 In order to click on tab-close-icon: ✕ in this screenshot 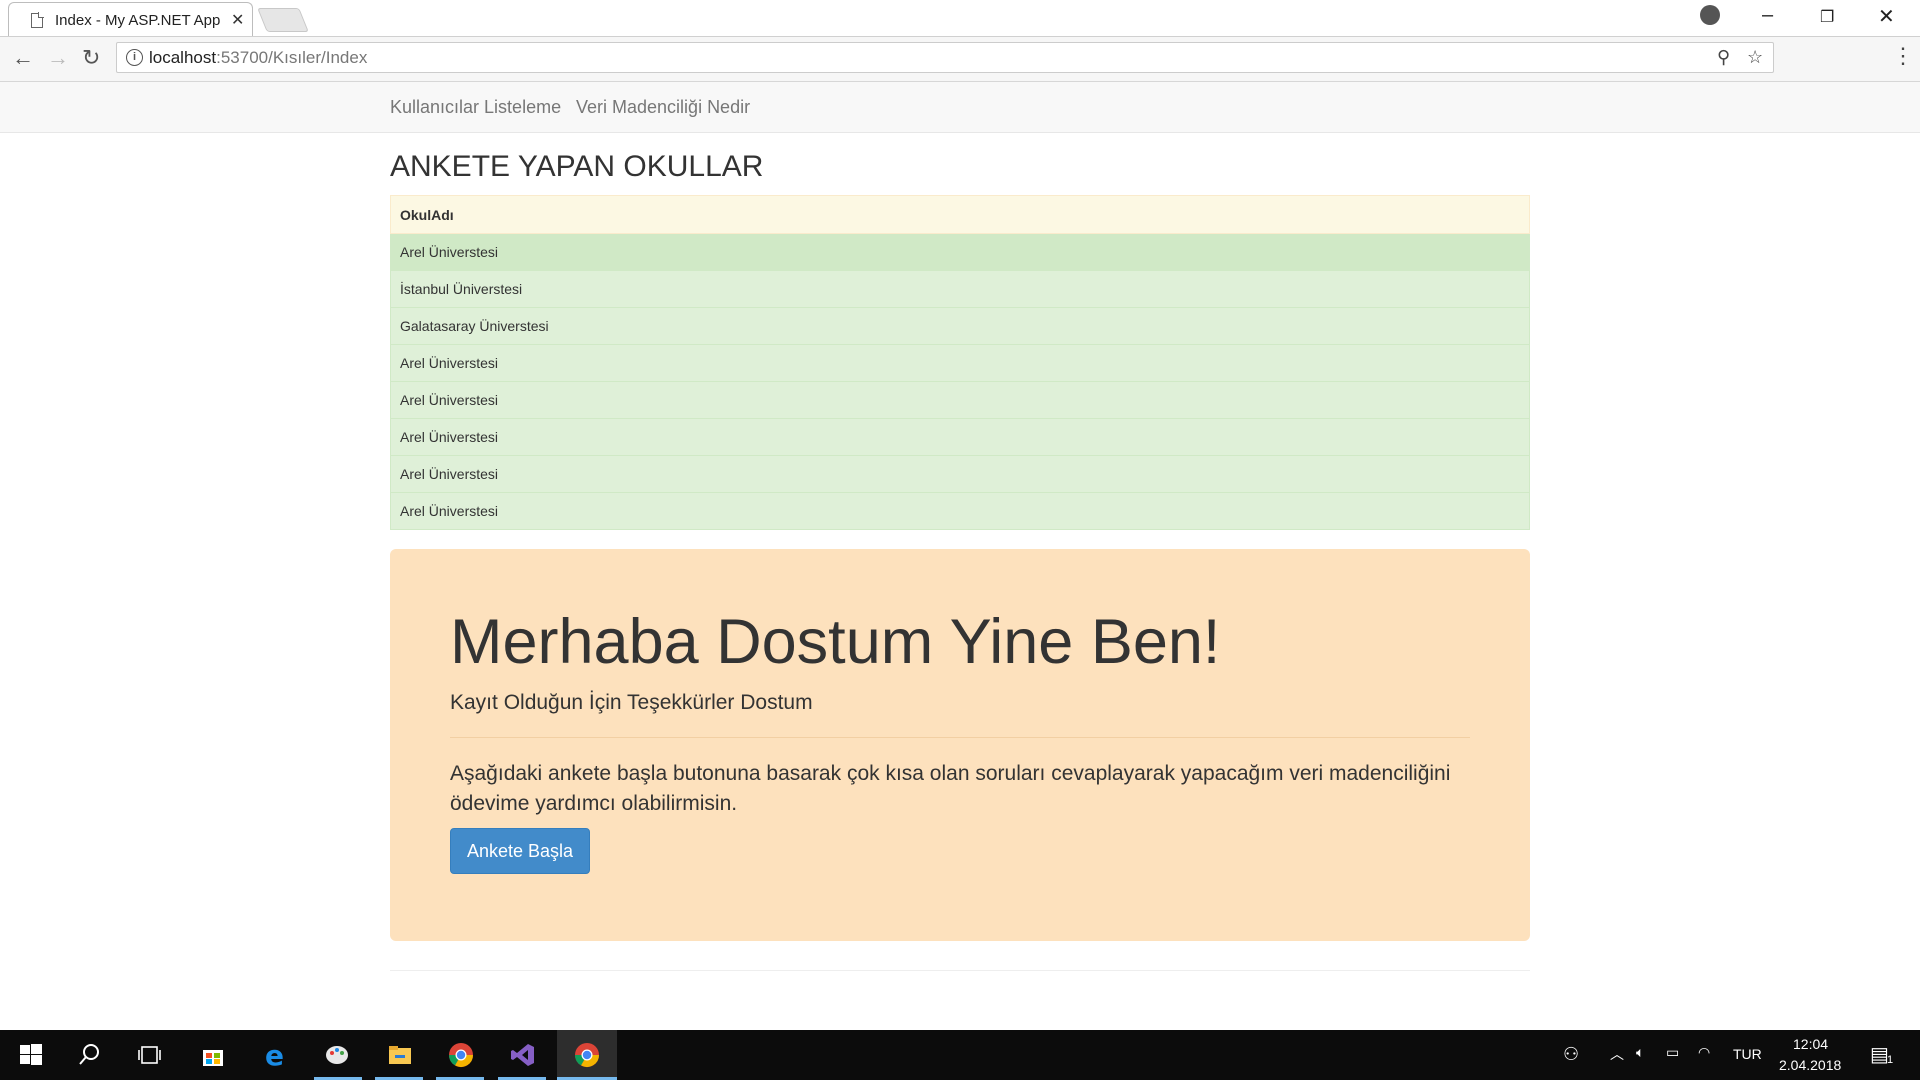, I will do `click(237, 20)`.